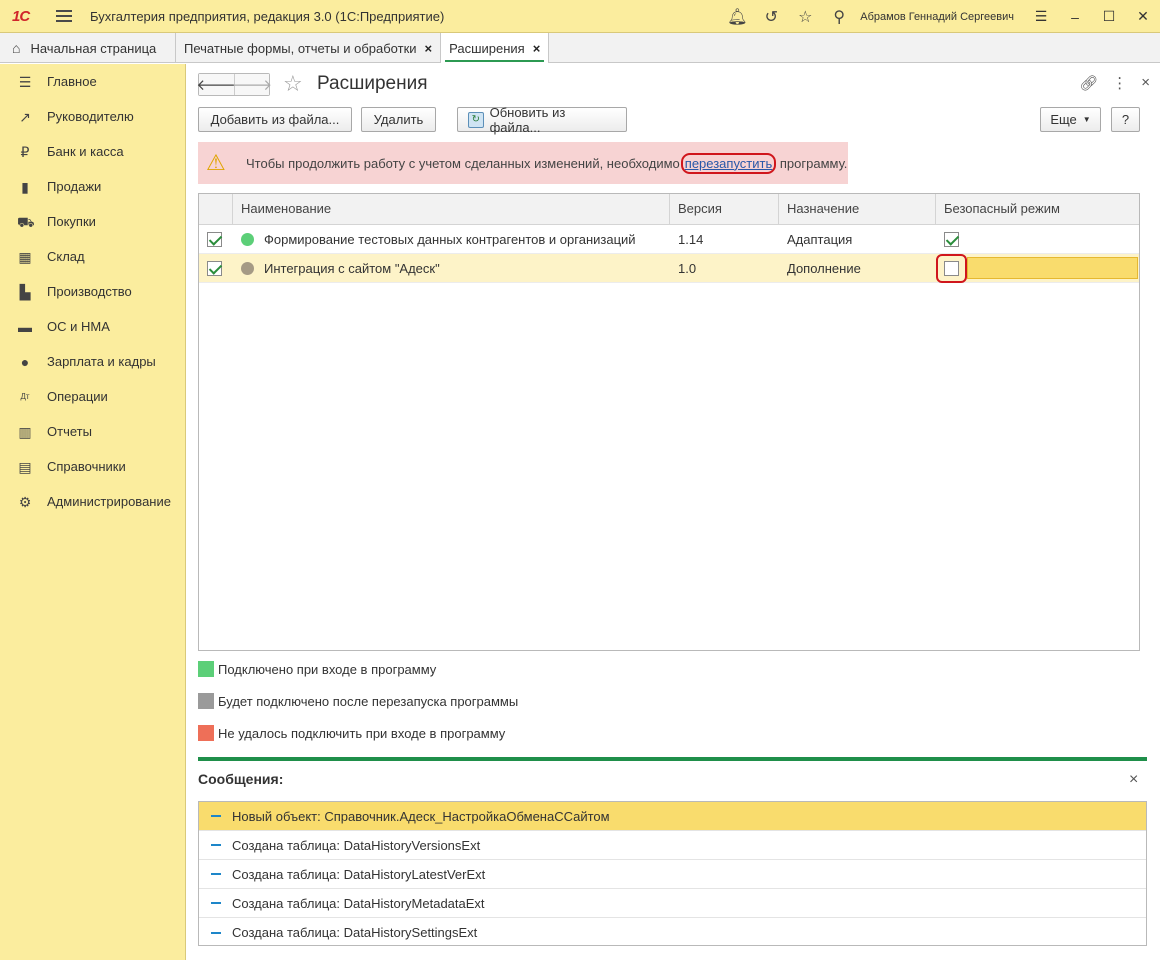 Image resolution: width=1160 pixels, height=960 pixels. What do you see at coordinates (247, 239) in the screenshot?
I see `status-dot-connected` at bounding box center [247, 239].